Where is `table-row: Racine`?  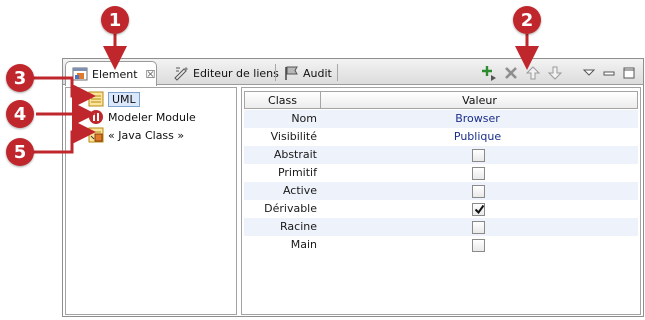
table-row: Racine is located at coordinates (441, 227).